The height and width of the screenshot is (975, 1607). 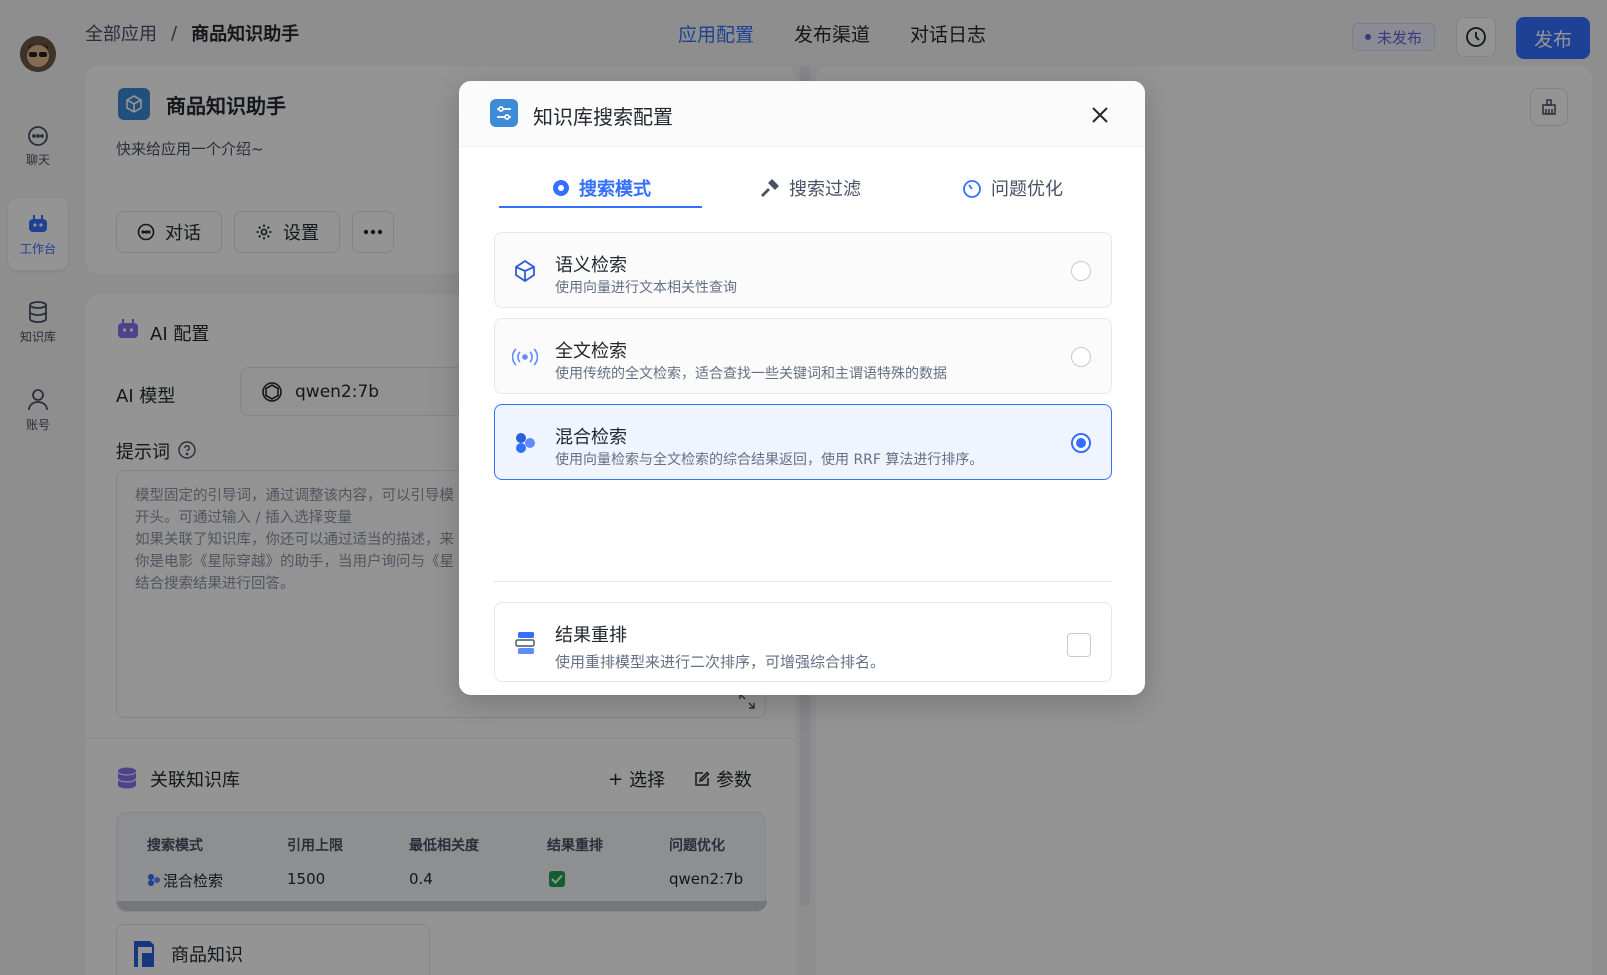 What do you see at coordinates (1081, 357) in the screenshot?
I see `radio-fulltext` at bounding box center [1081, 357].